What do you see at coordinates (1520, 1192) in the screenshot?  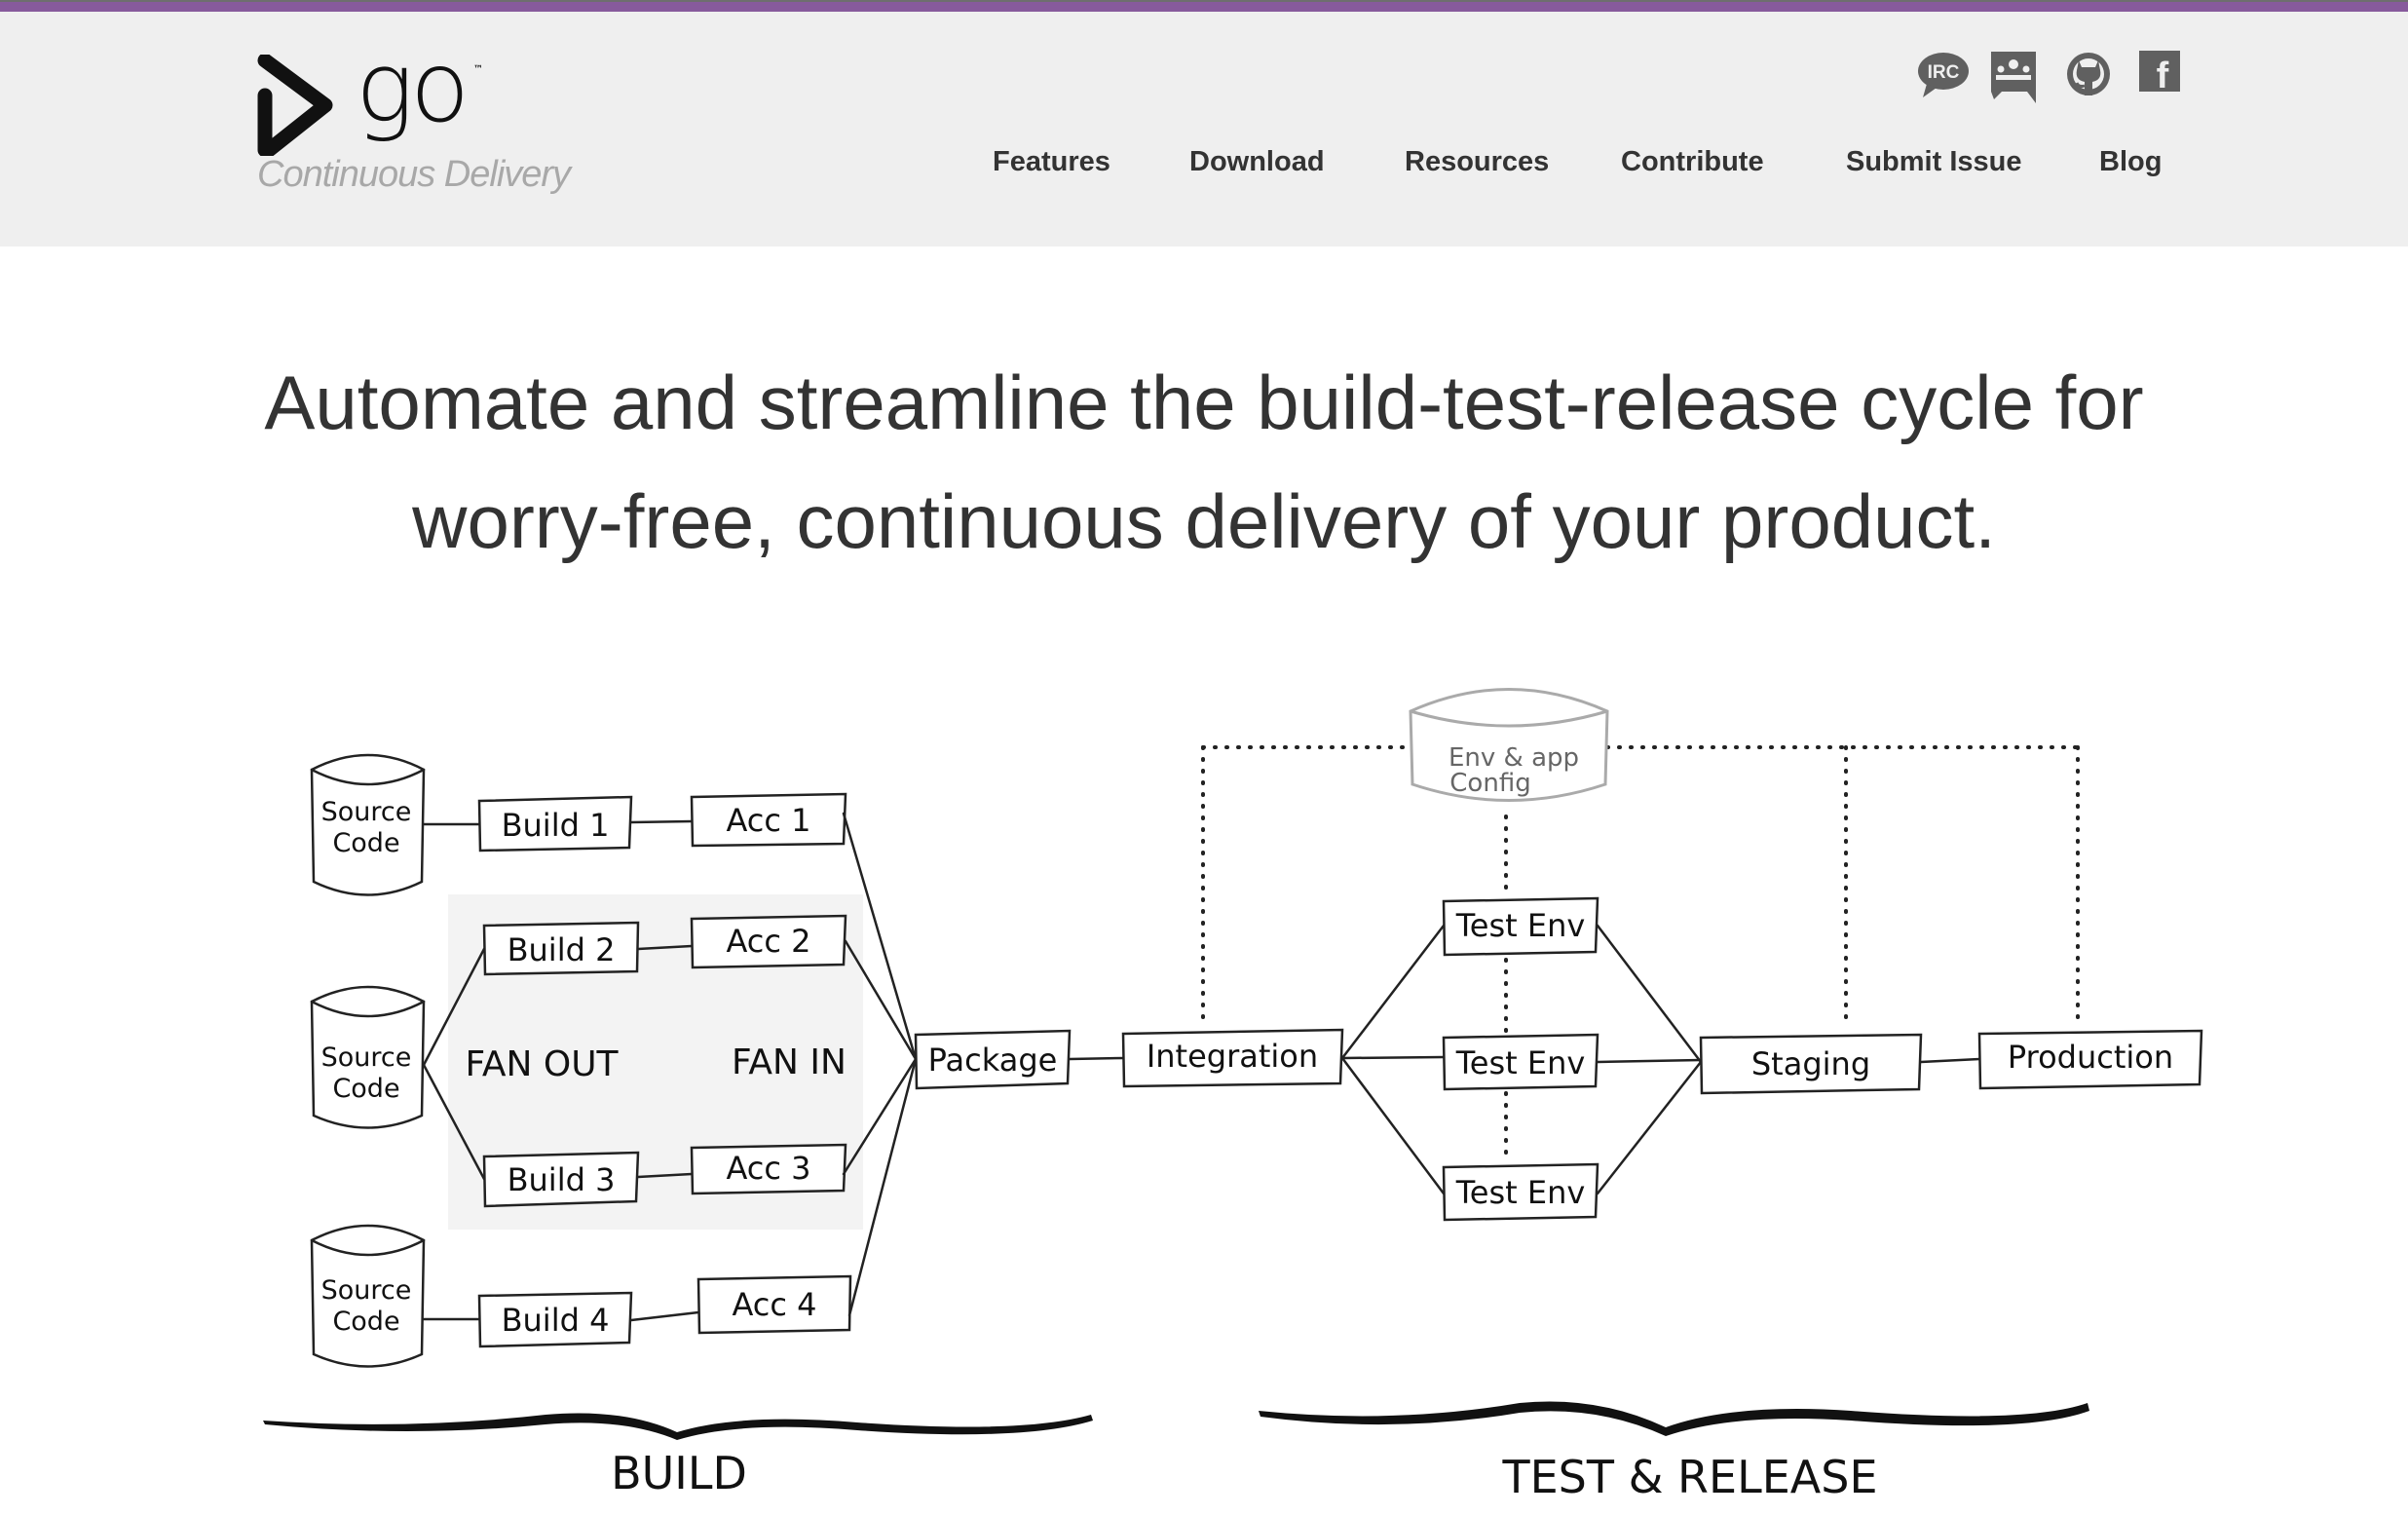 I see `test-env-3-label: Test Env` at bounding box center [1520, 1192].